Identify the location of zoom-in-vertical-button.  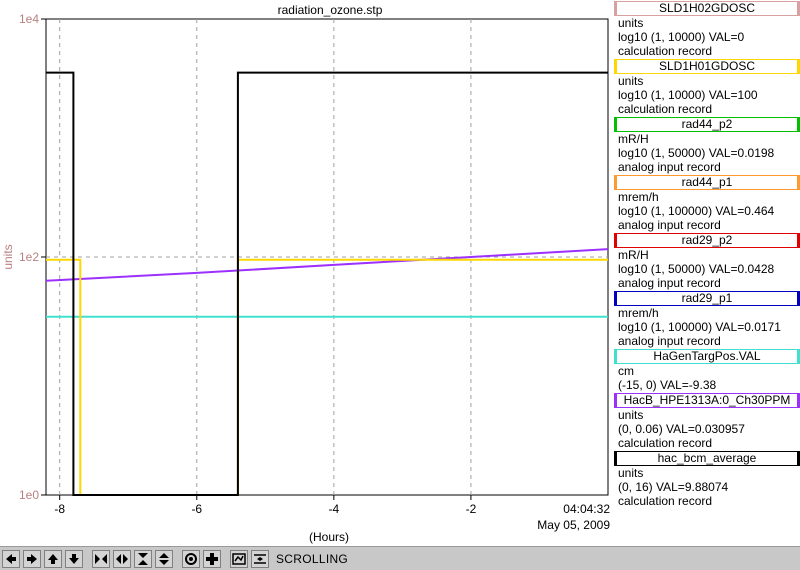
(143, 558).